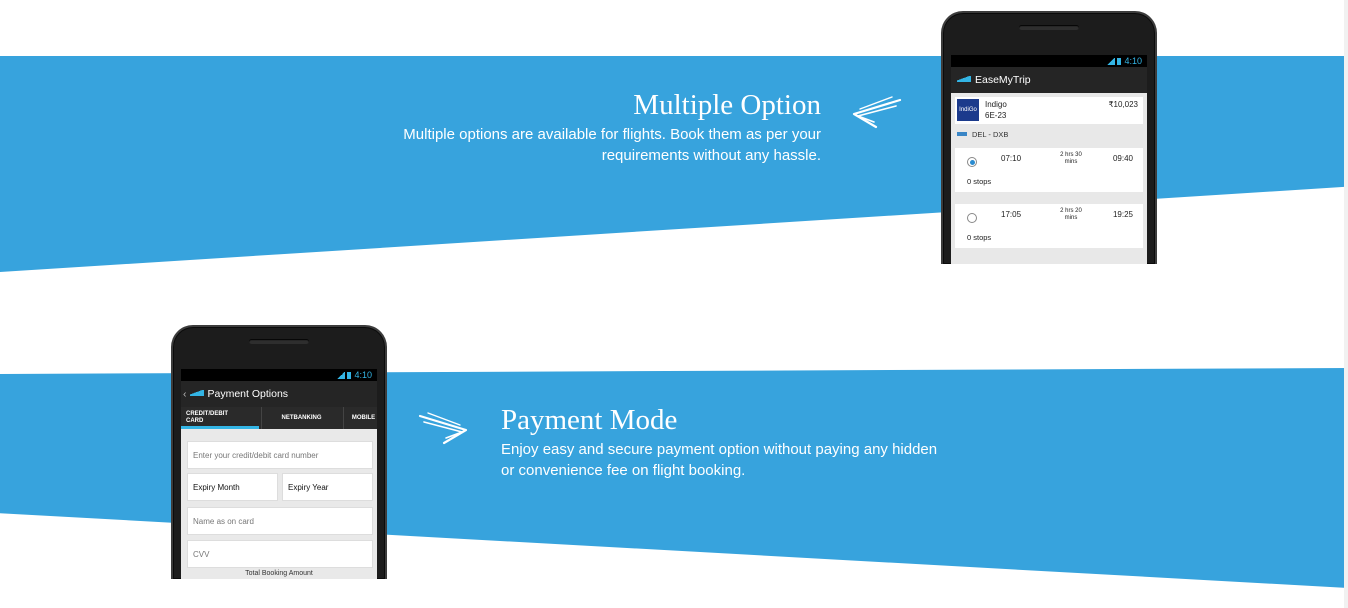  Describe the element at coordinates (232, 487) in the screenshot. I see `expiry-month-select: Expiry Month` at that location.